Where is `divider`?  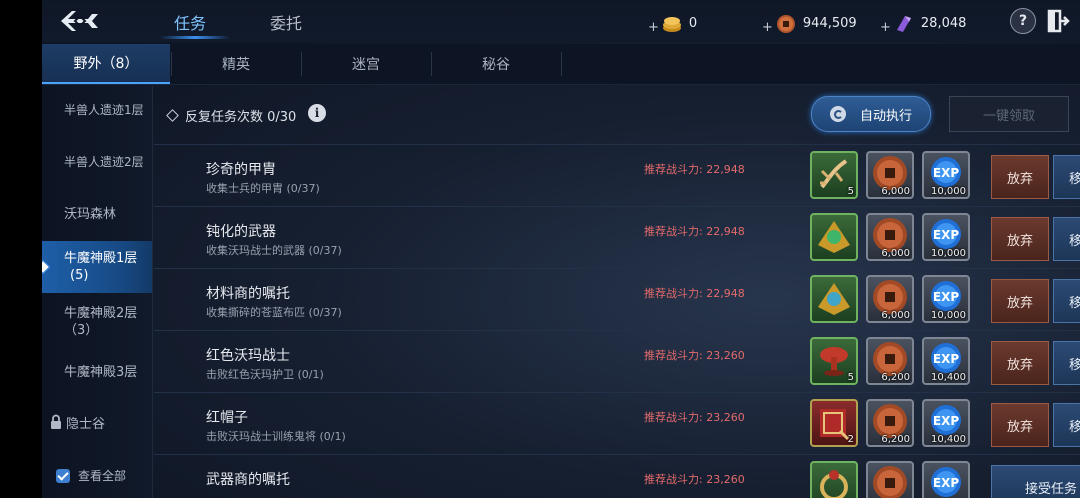
divider is located at coordinates (561, 64).